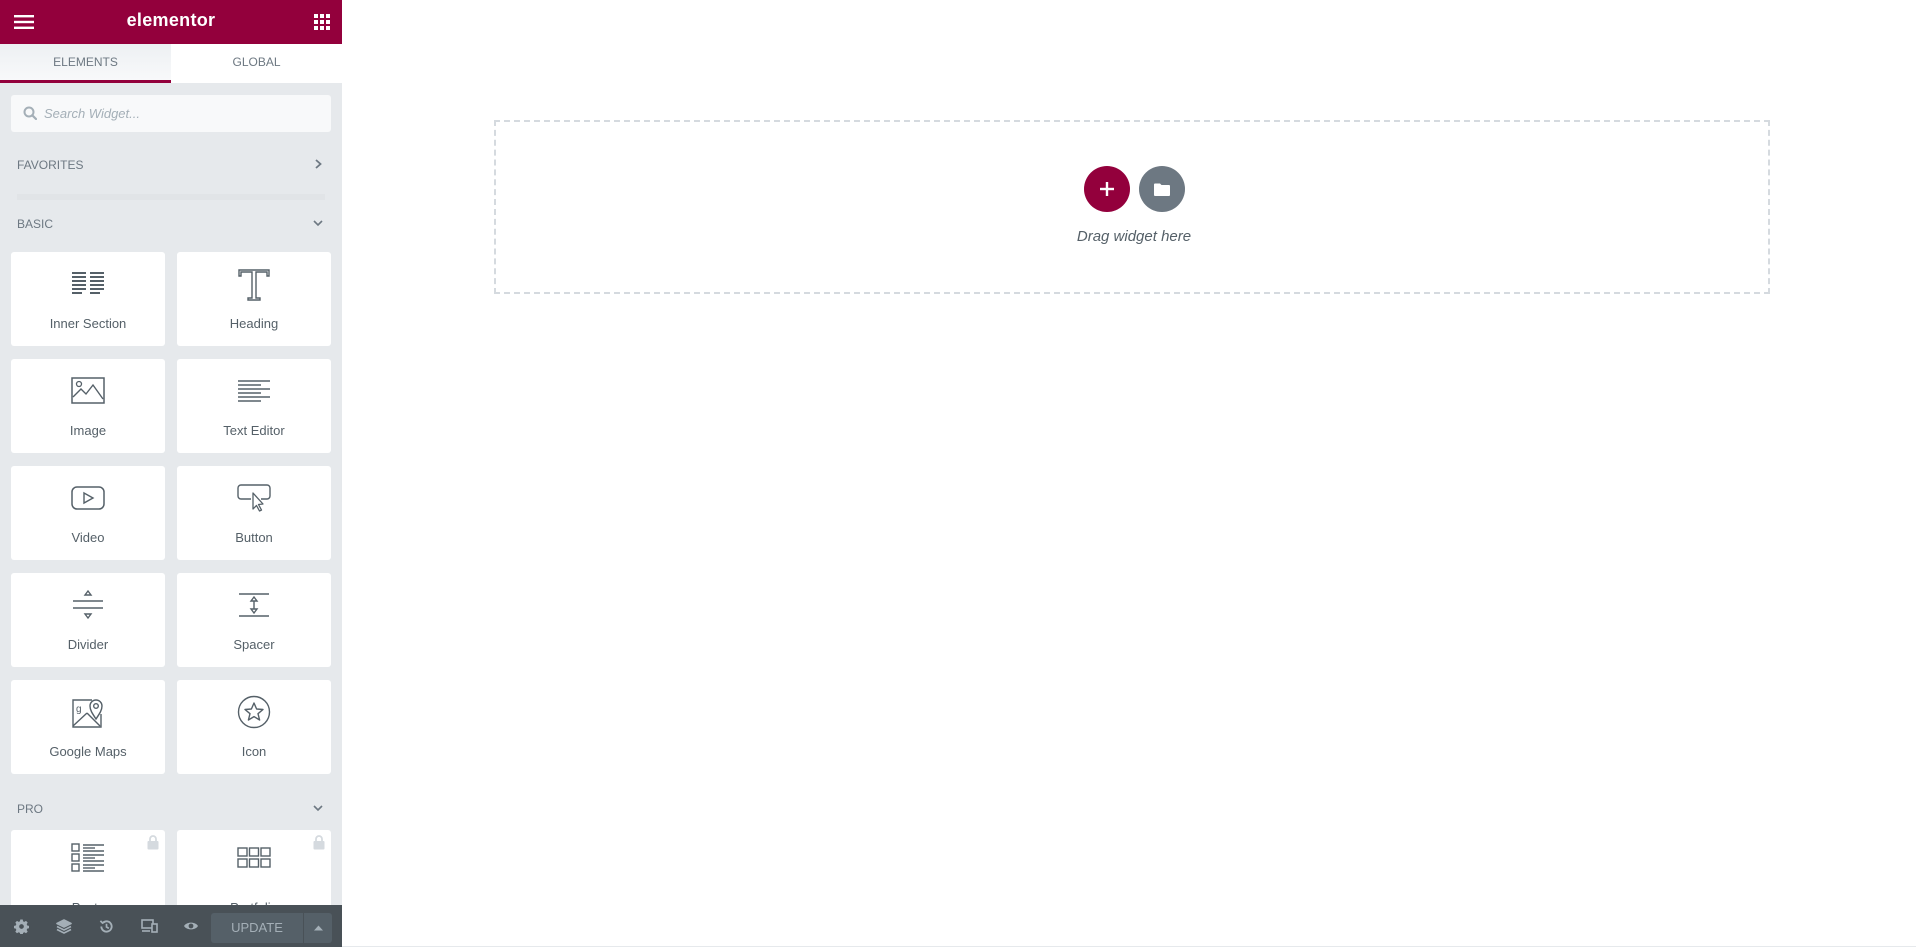  What do you see at coordinates (171, 165) in the screenshot?
I see `category-favorites-header: FAVORITES` at bounding box center [171, 165].